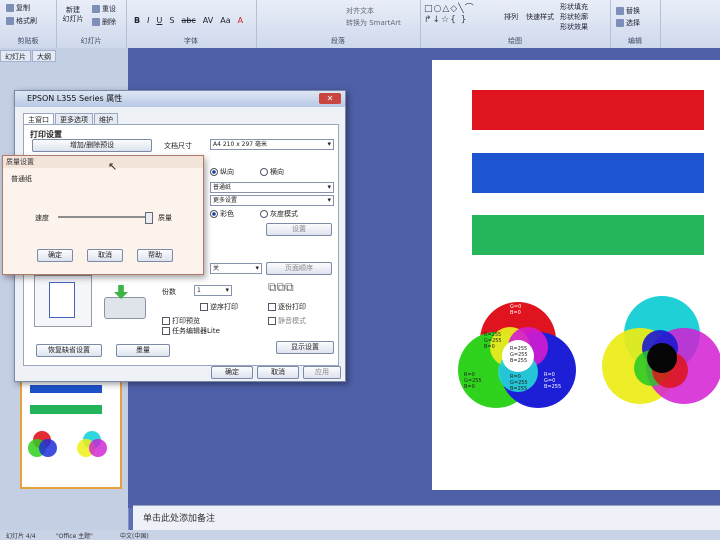  I want to click on yellow-rgb-label: R=255 G=255 B=0, so click(493, 341).